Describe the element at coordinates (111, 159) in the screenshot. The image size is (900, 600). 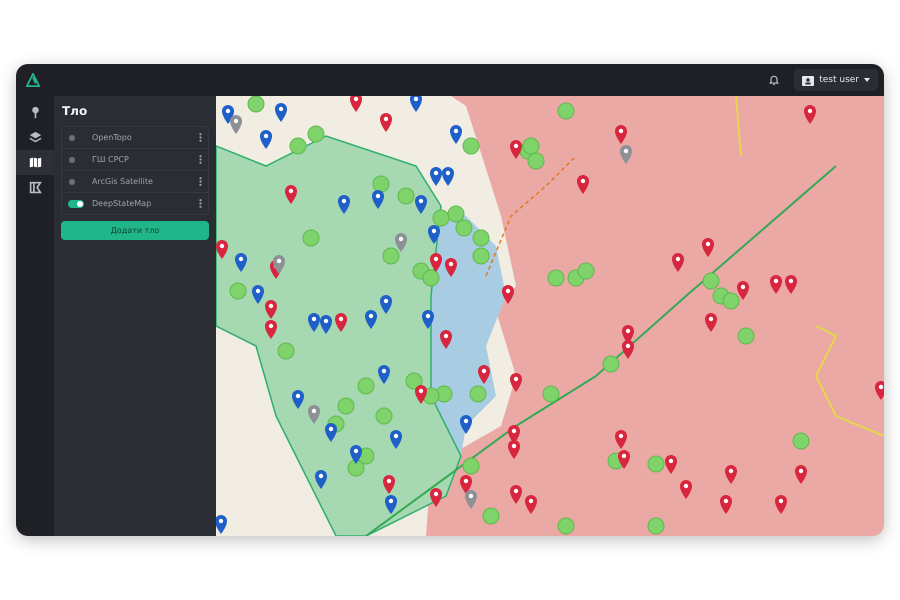
I see `layer-name: ГШ СРСР` at that location.